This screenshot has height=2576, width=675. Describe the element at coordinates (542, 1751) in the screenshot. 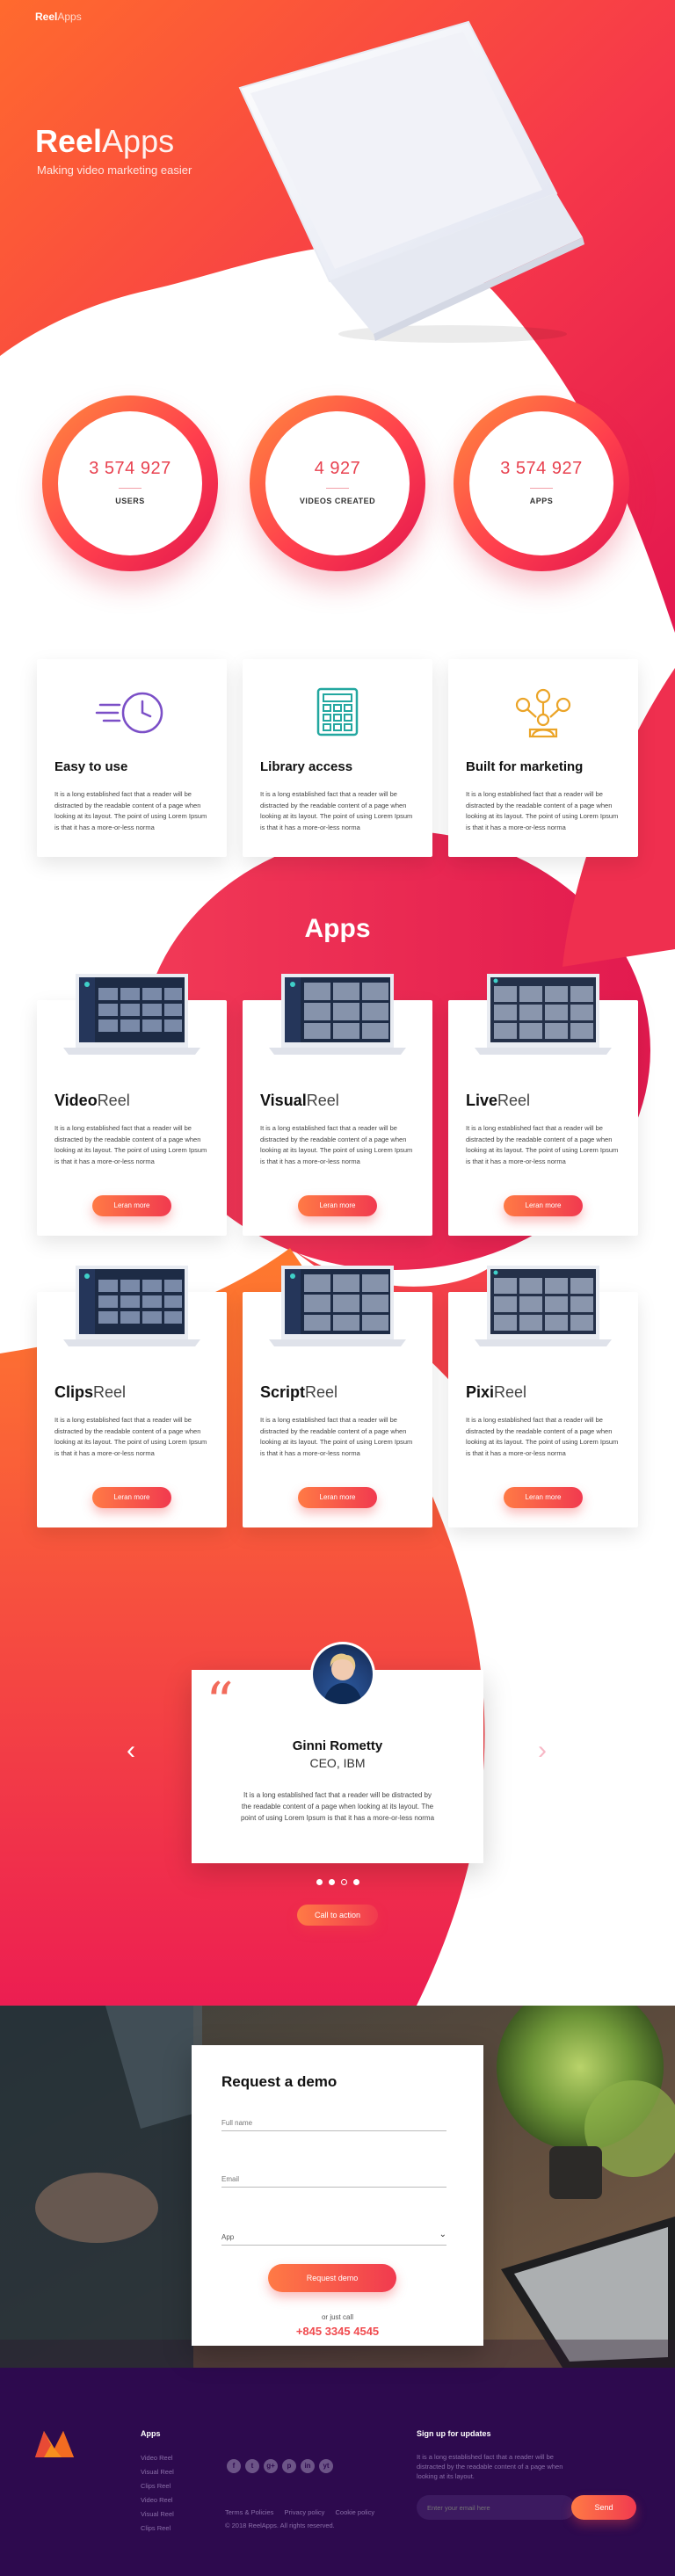

I see `next-arrow-icon: ›` at that location.